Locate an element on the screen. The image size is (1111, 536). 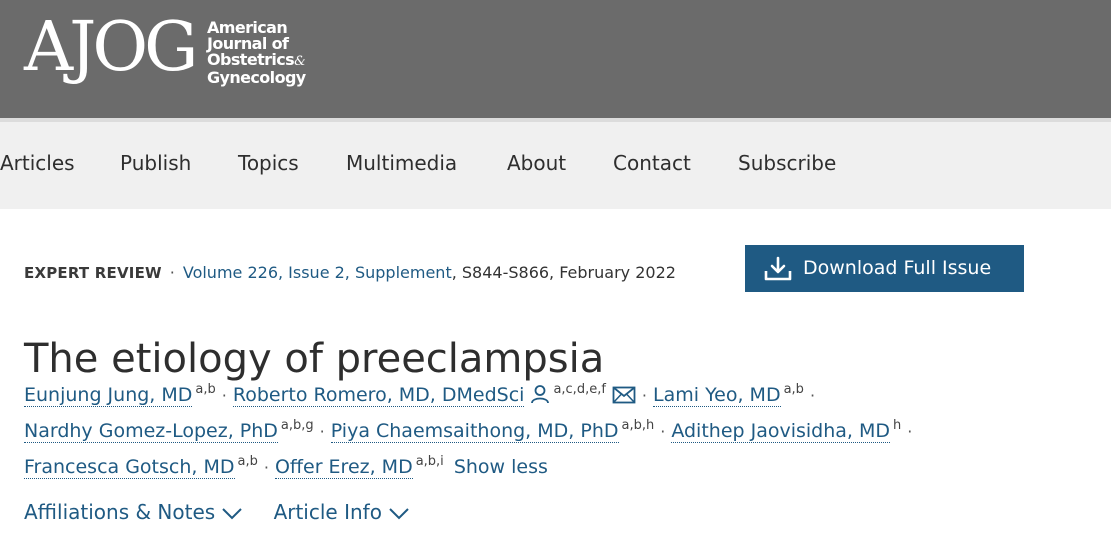
article-info-label: Article Info is located at coordinates (327, 512).